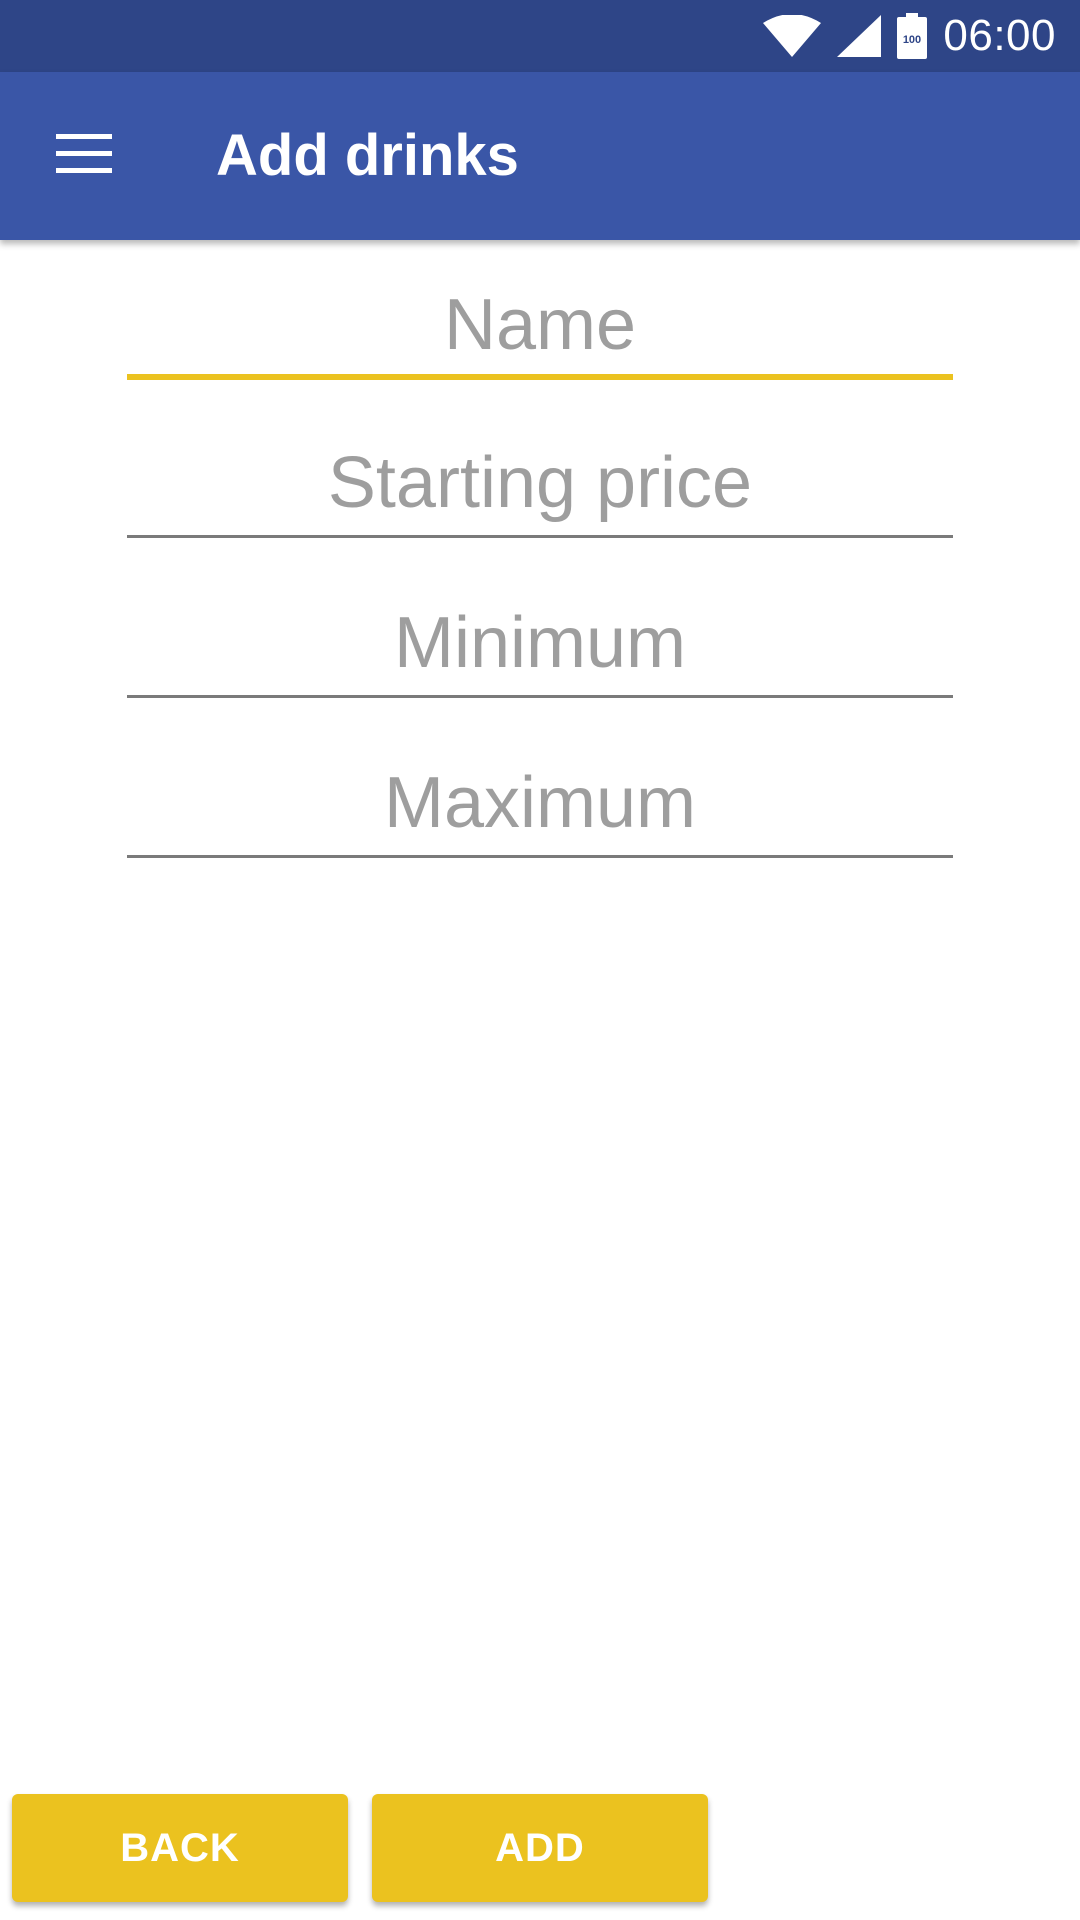 The image size is (1080, 1920). I want to click on maximum-input, so click(540, 803).